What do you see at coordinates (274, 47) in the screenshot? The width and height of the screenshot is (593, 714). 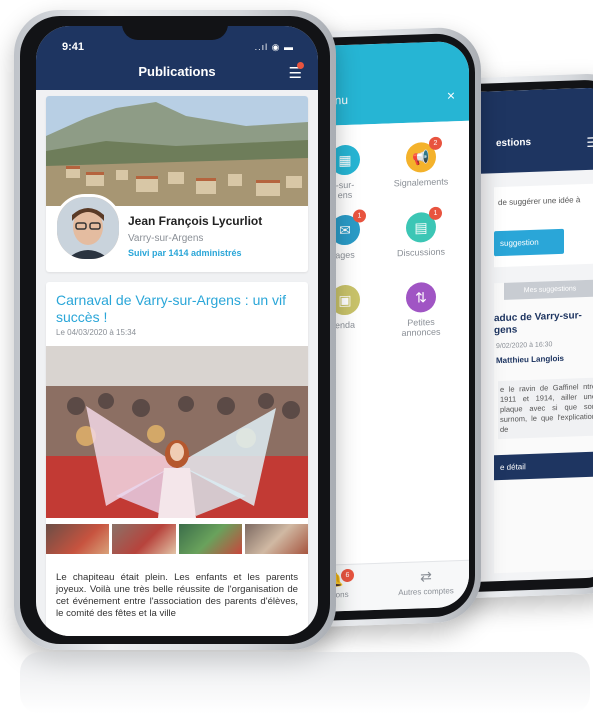 I see `status-icons: ..ıl ◉ ▬` at bounding box center [274, 47].